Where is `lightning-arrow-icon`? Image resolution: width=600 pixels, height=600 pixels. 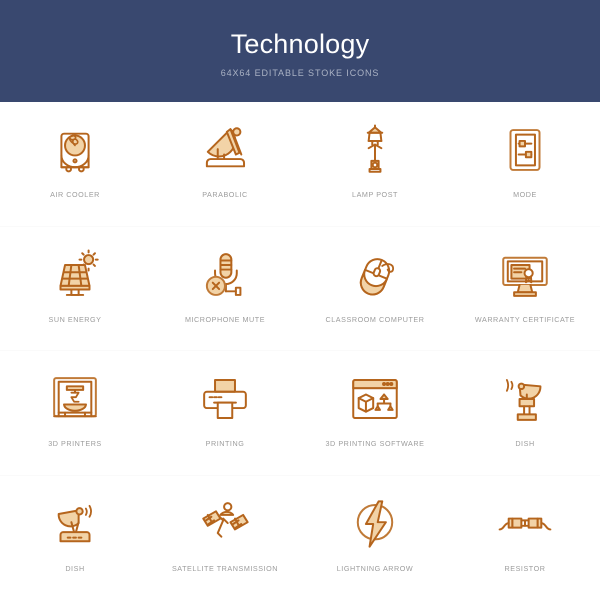 lightning-arrow-icon is located at coordinates (375, 524).